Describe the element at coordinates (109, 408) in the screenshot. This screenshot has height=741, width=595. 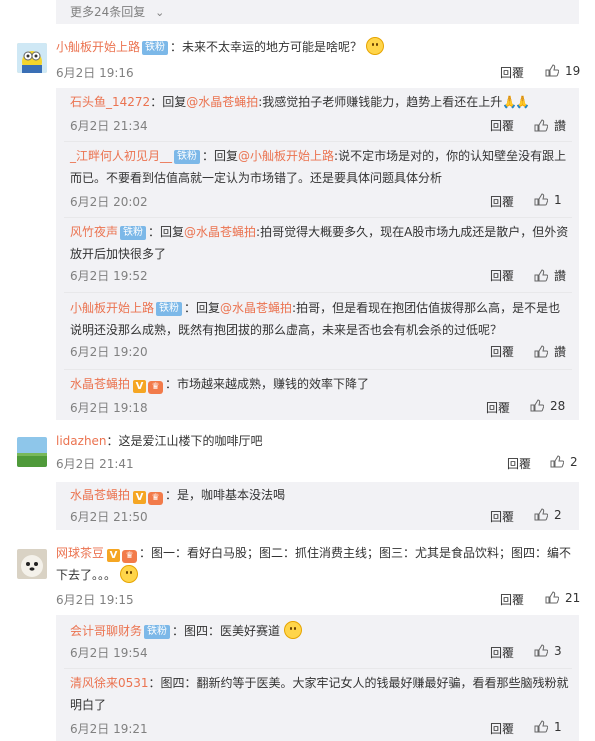
I see `timestamp: 6月2日 19:18` at that location.